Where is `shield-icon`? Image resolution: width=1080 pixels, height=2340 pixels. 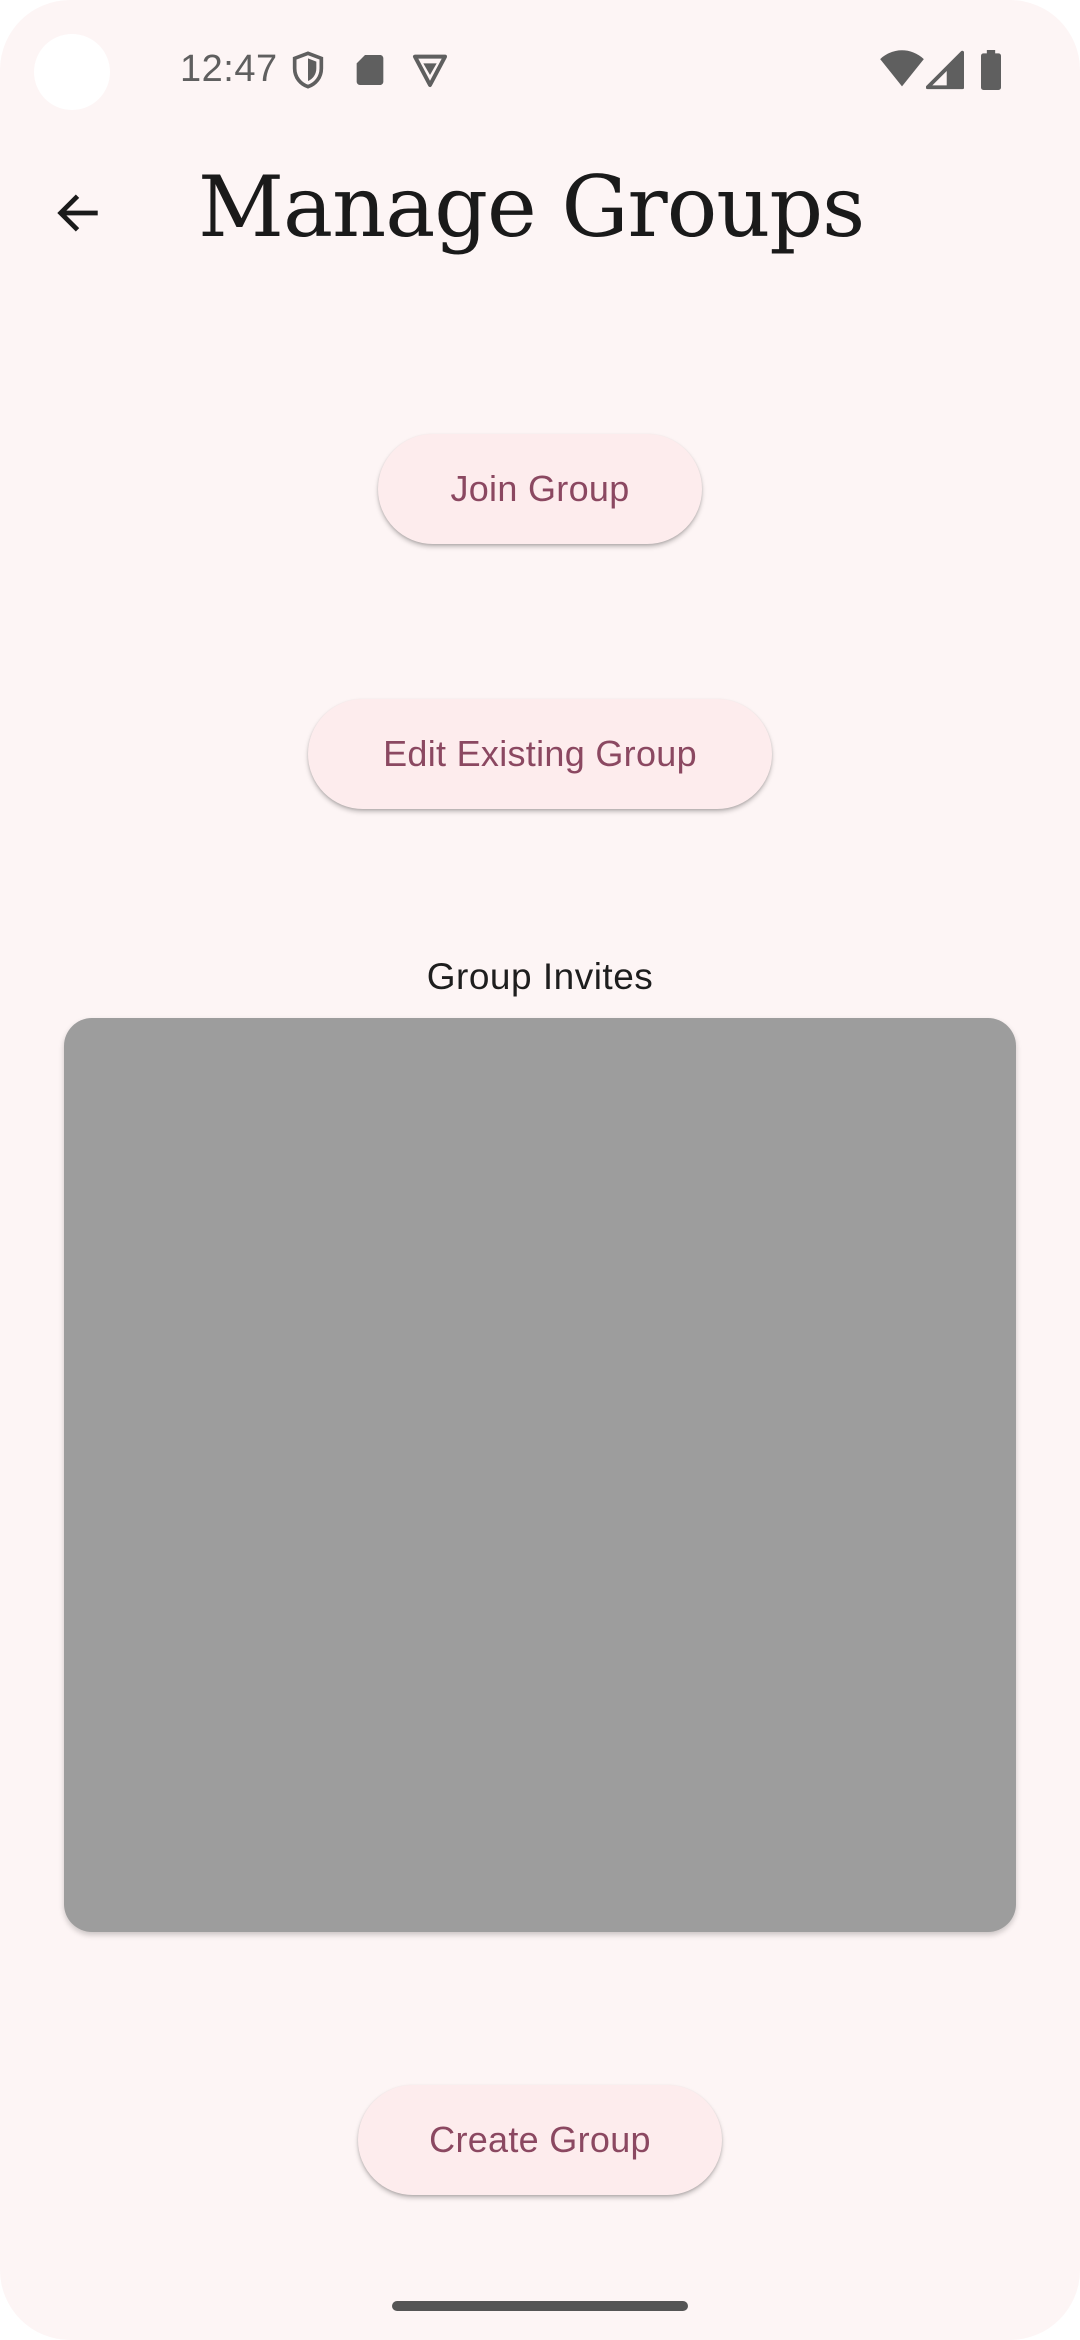 shield-icon is located at coordinates (308, 70).